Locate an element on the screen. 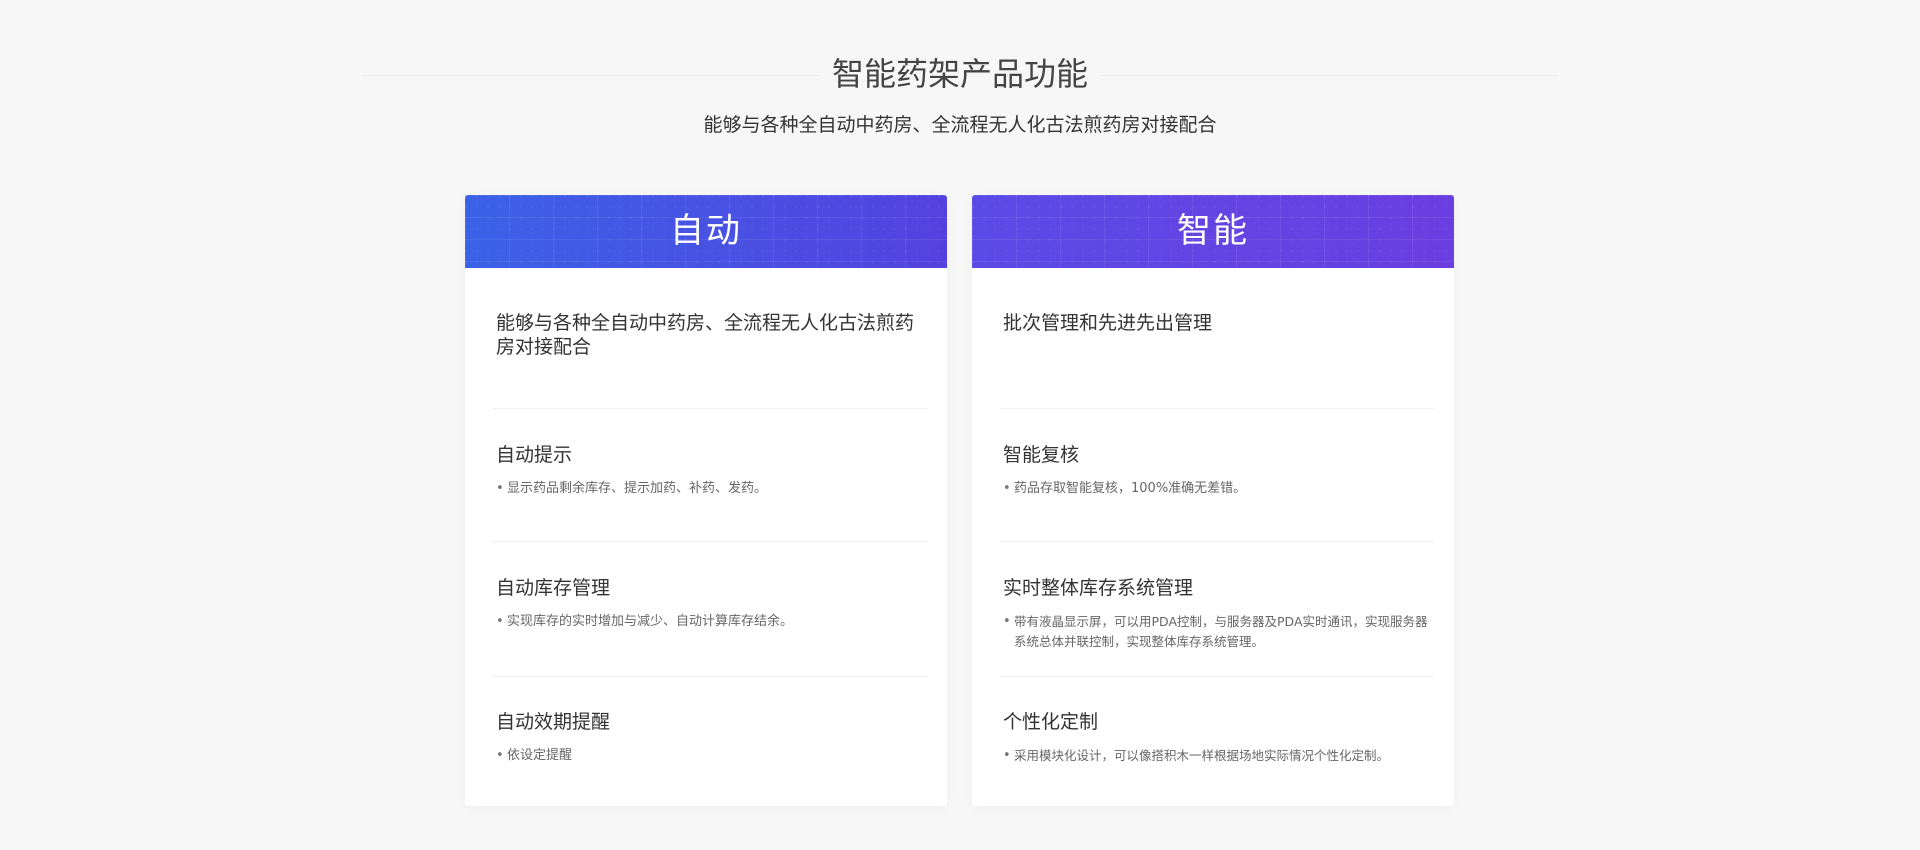 Image resolution: width=1920 pixels, height=850 pixels. feature-title: 智能复核 is located at coordinates (1041, 455).